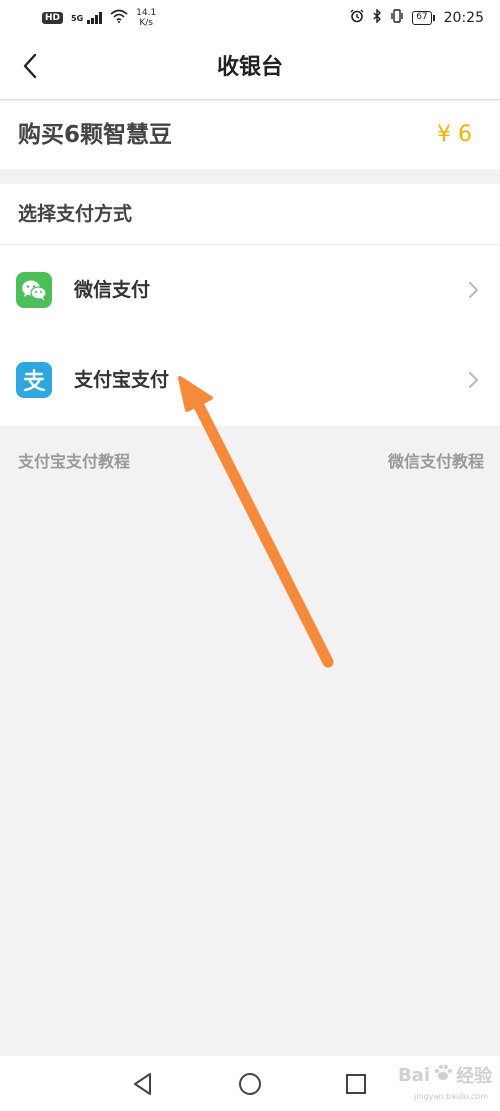 The image size is (500, 1111). Describe the element at coordinates (74, 460) in the screenshot. I see `alipay-tutorial-link: 支付宝支付教程` at that location.